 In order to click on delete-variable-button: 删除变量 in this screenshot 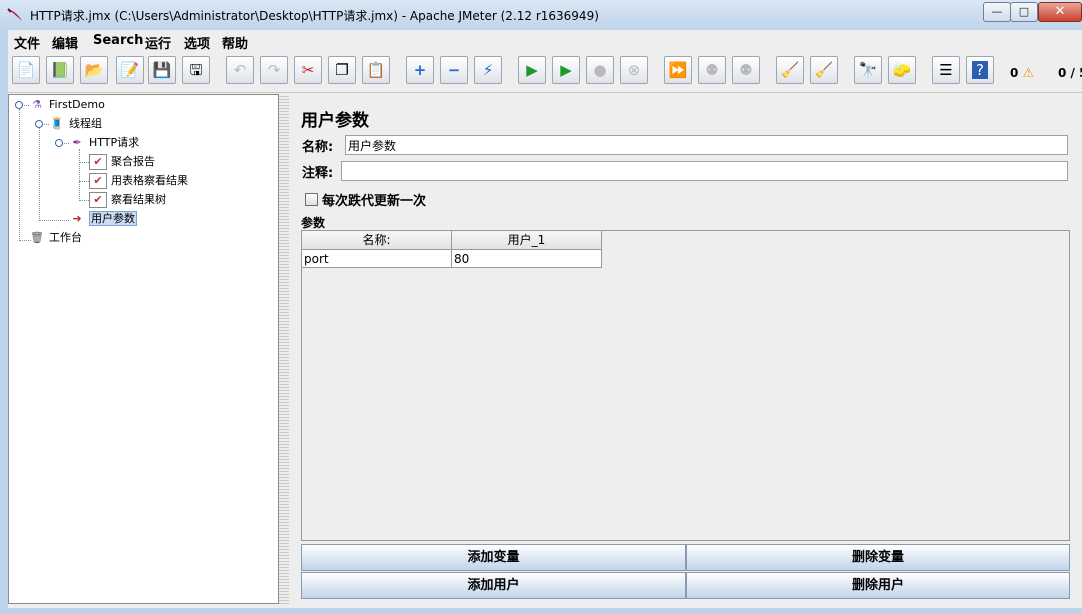, I will do `click(878, 557)`.